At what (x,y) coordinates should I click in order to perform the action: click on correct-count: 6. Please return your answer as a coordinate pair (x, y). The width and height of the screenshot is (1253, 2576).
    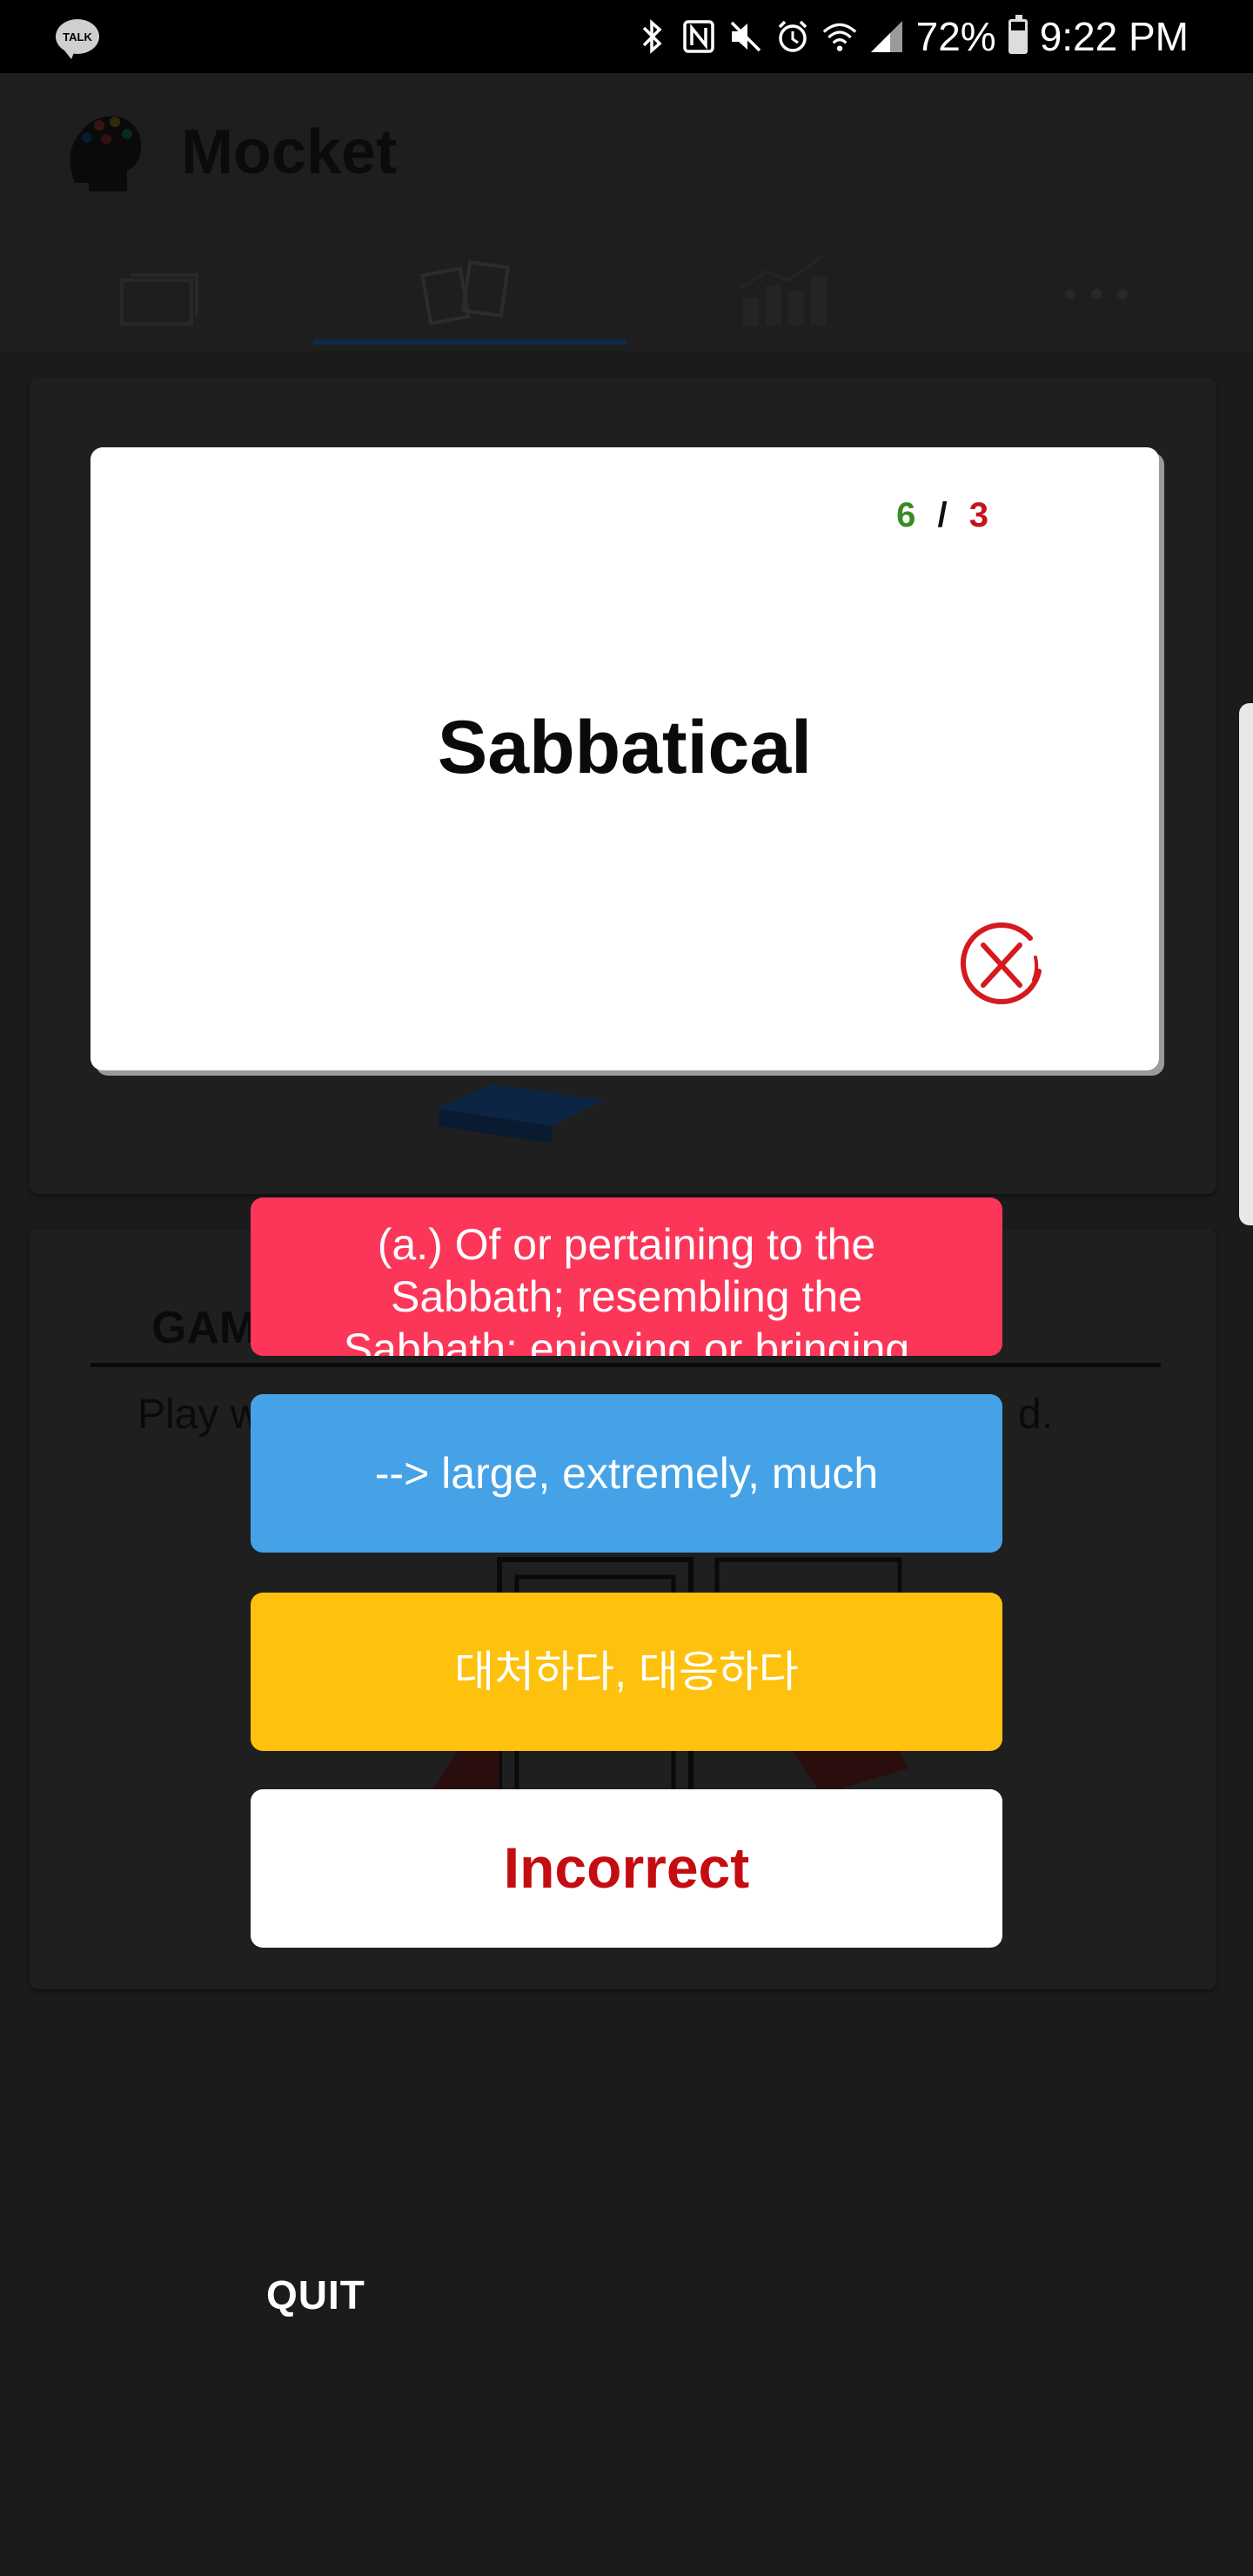
    Looking at the image, I should click on (906, 515).